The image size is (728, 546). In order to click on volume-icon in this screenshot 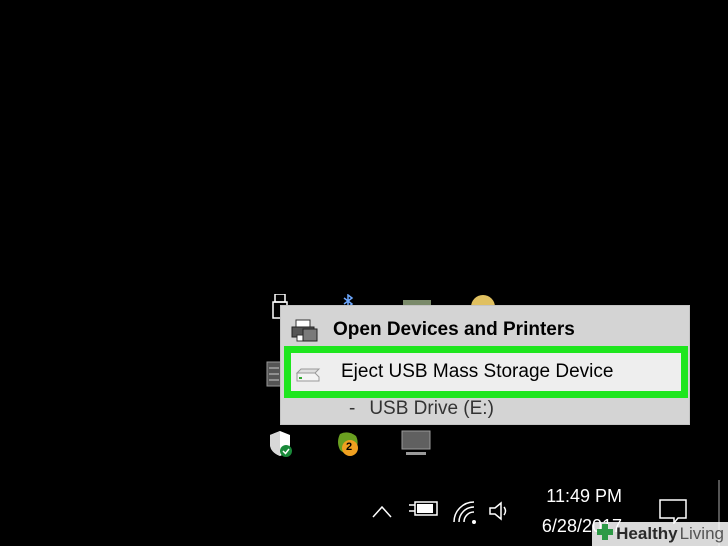, I will do `click(500, 511)`.